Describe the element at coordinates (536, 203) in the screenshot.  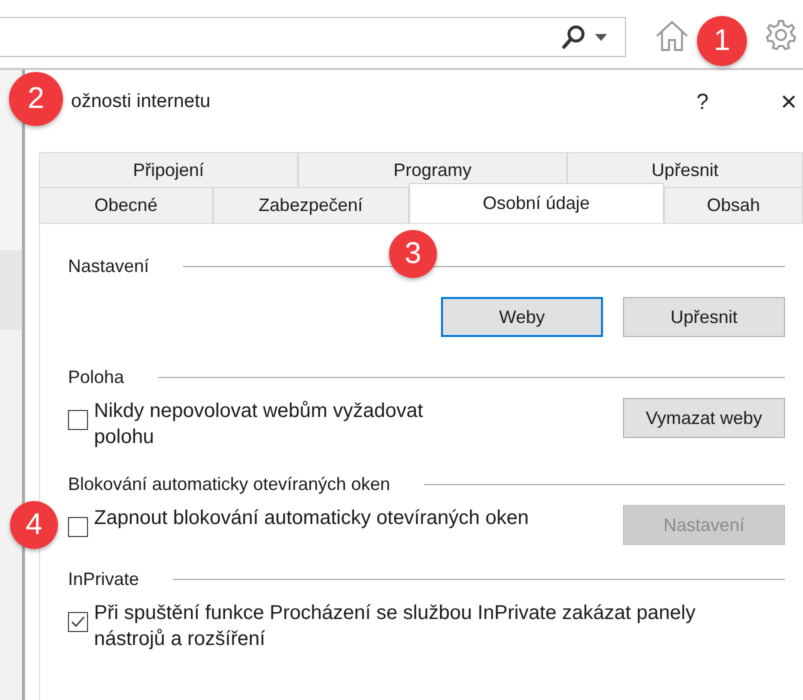
I see `tab: Osobní údaje` at that location.